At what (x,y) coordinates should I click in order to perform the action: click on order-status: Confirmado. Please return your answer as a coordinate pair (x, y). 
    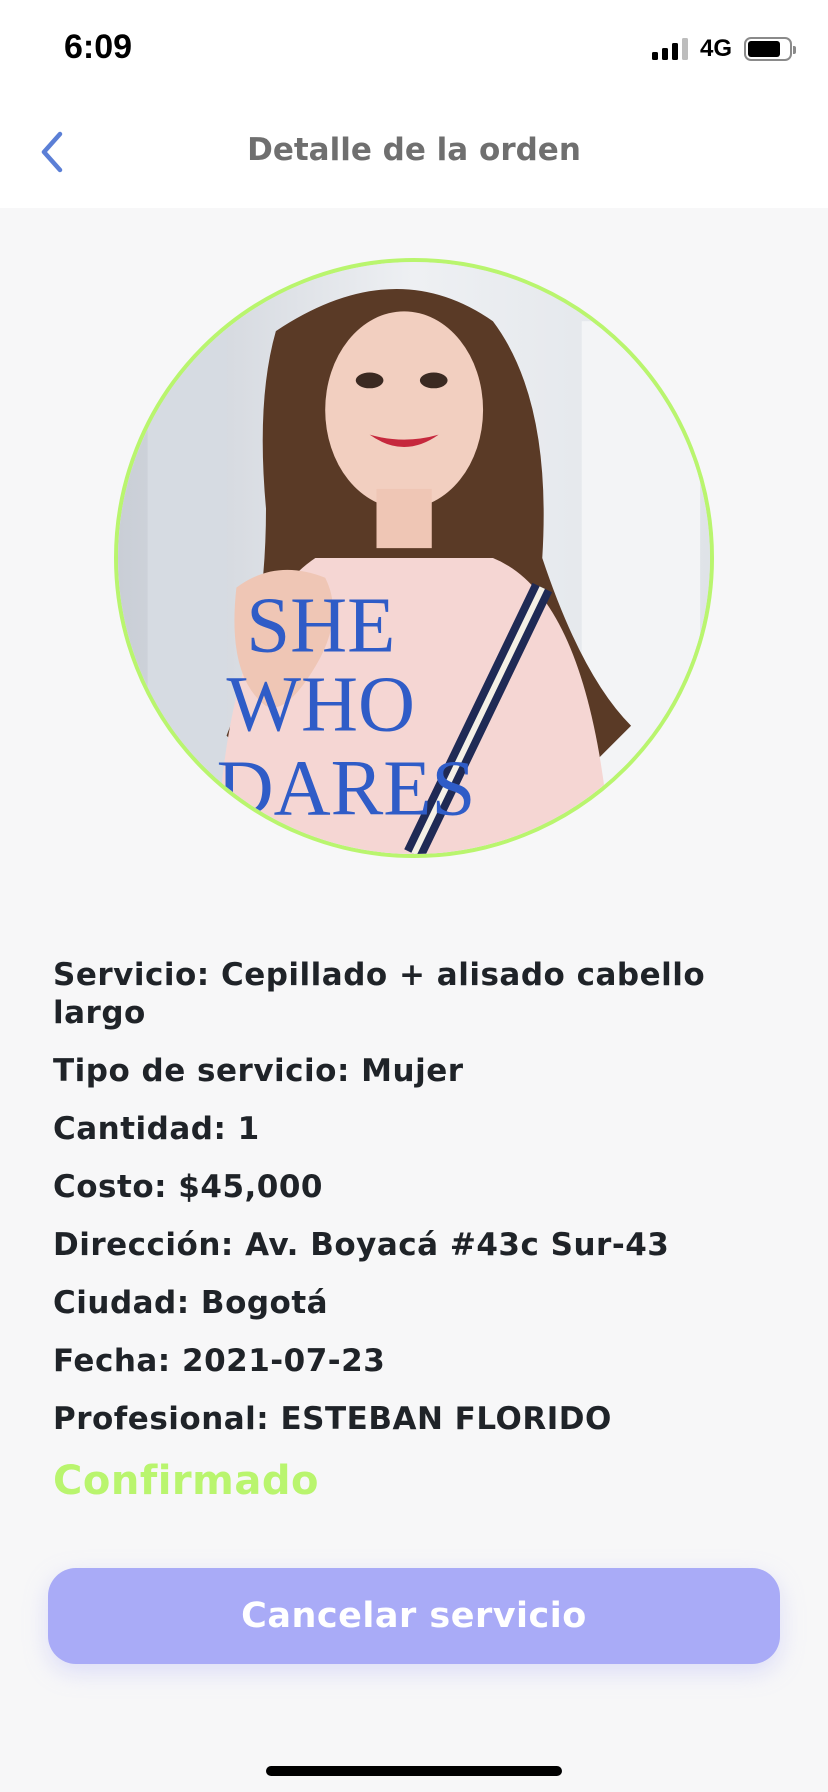
    Looking at the image, I should click on (186, 1481).